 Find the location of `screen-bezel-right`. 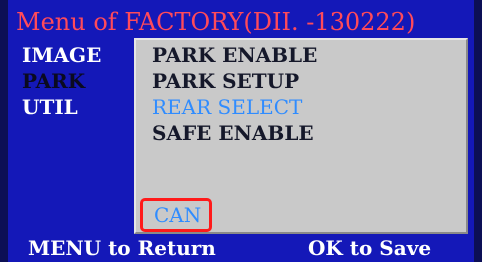

screen-bezel-right is located at coordinates (478, 131).